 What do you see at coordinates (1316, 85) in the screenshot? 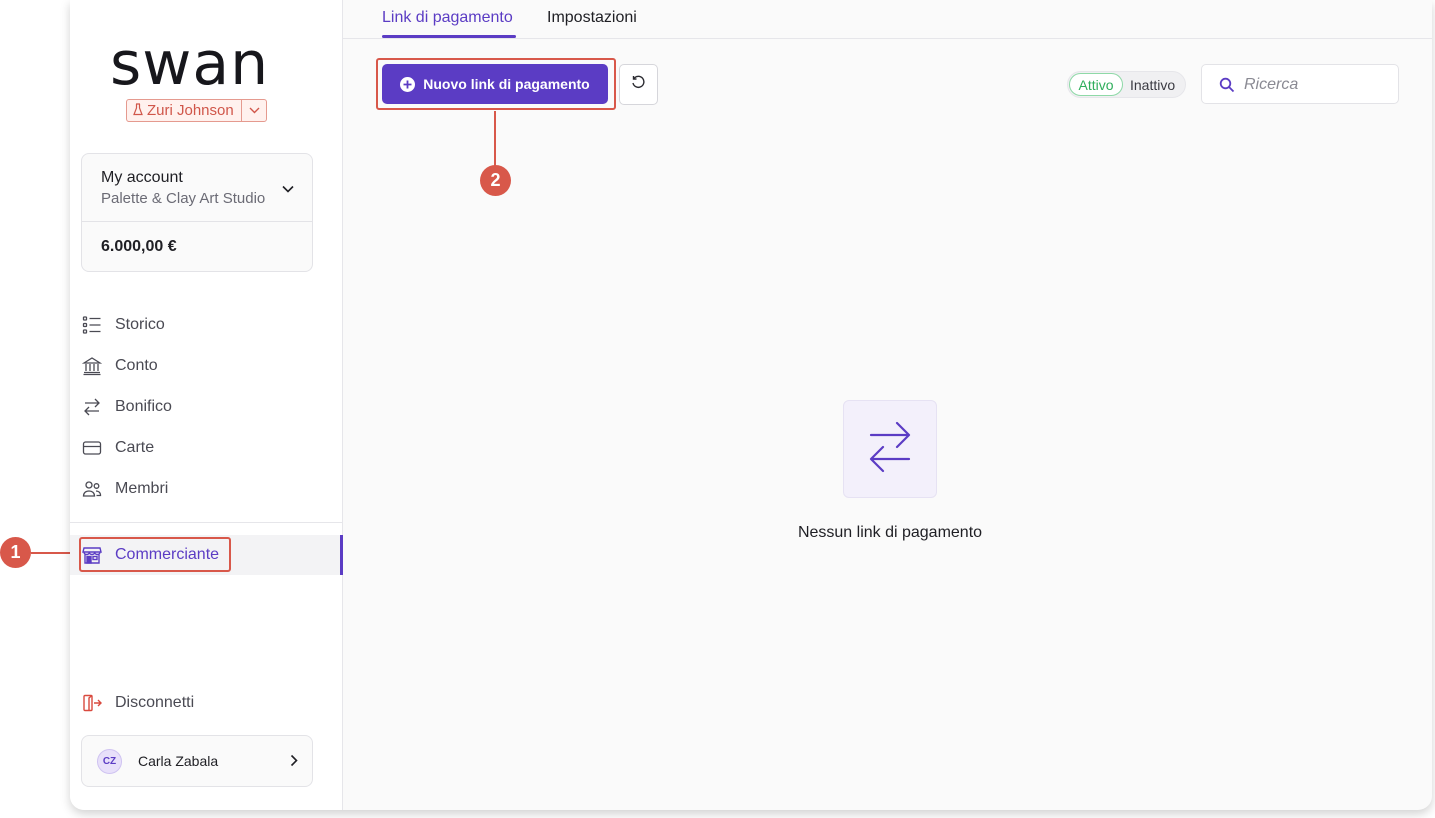
I see `search-input` at bounding box center [1316, 85].